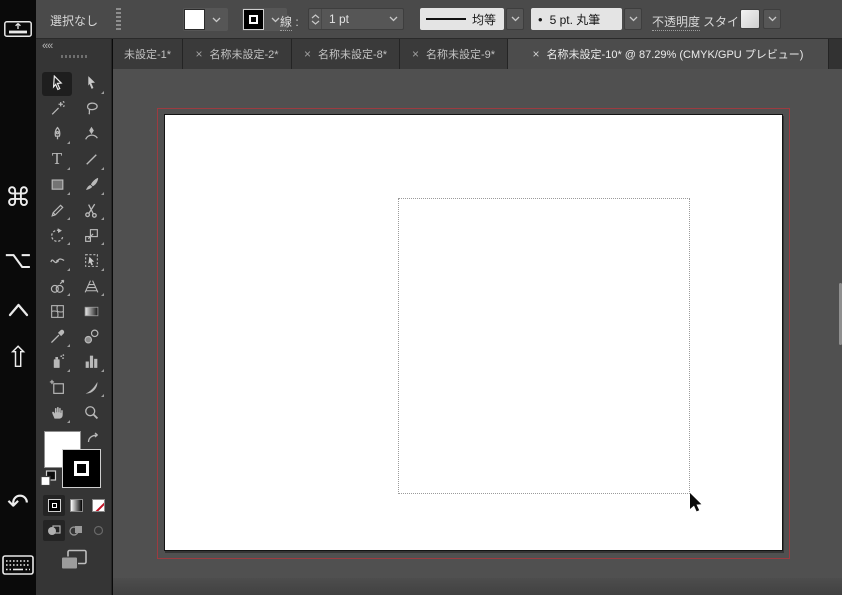 The height and width of the screenshot is (595, 842). Describe the element at coordinates (57, 311) in the screenshot. I see `tool-mesh` at that location.